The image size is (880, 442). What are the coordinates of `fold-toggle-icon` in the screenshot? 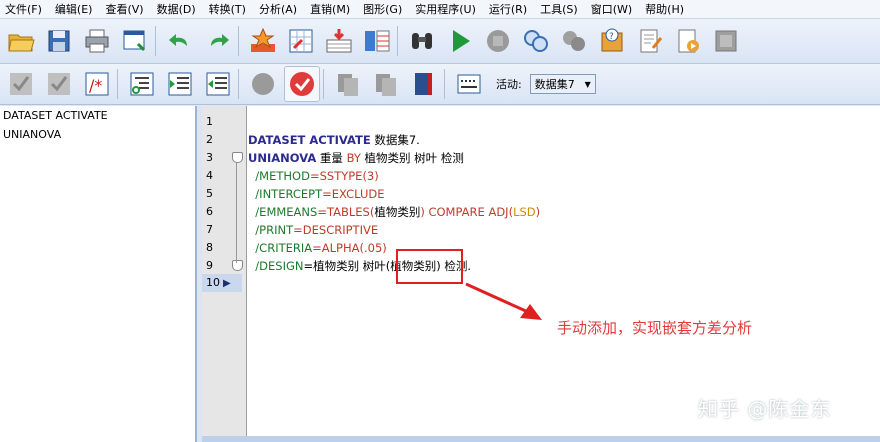 It's located at (237, 157).